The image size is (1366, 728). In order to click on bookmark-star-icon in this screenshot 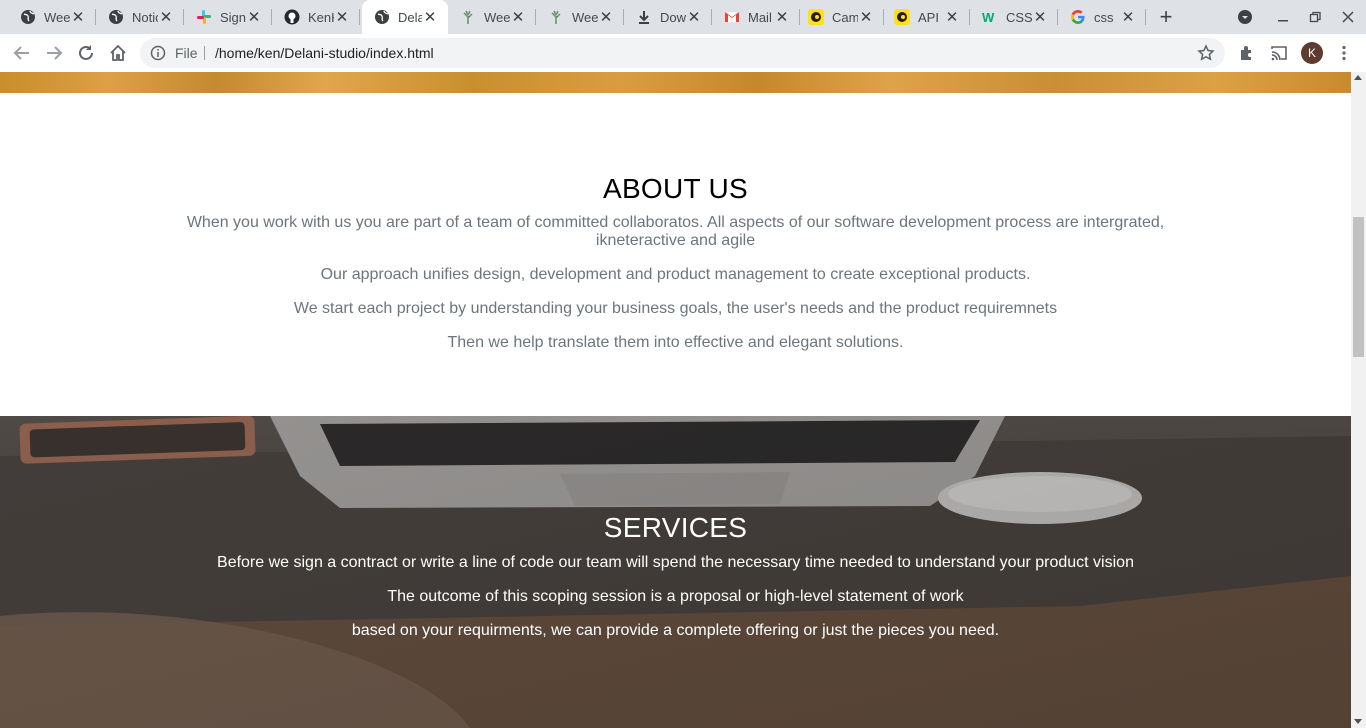, I will do `click(1206, 53)`.